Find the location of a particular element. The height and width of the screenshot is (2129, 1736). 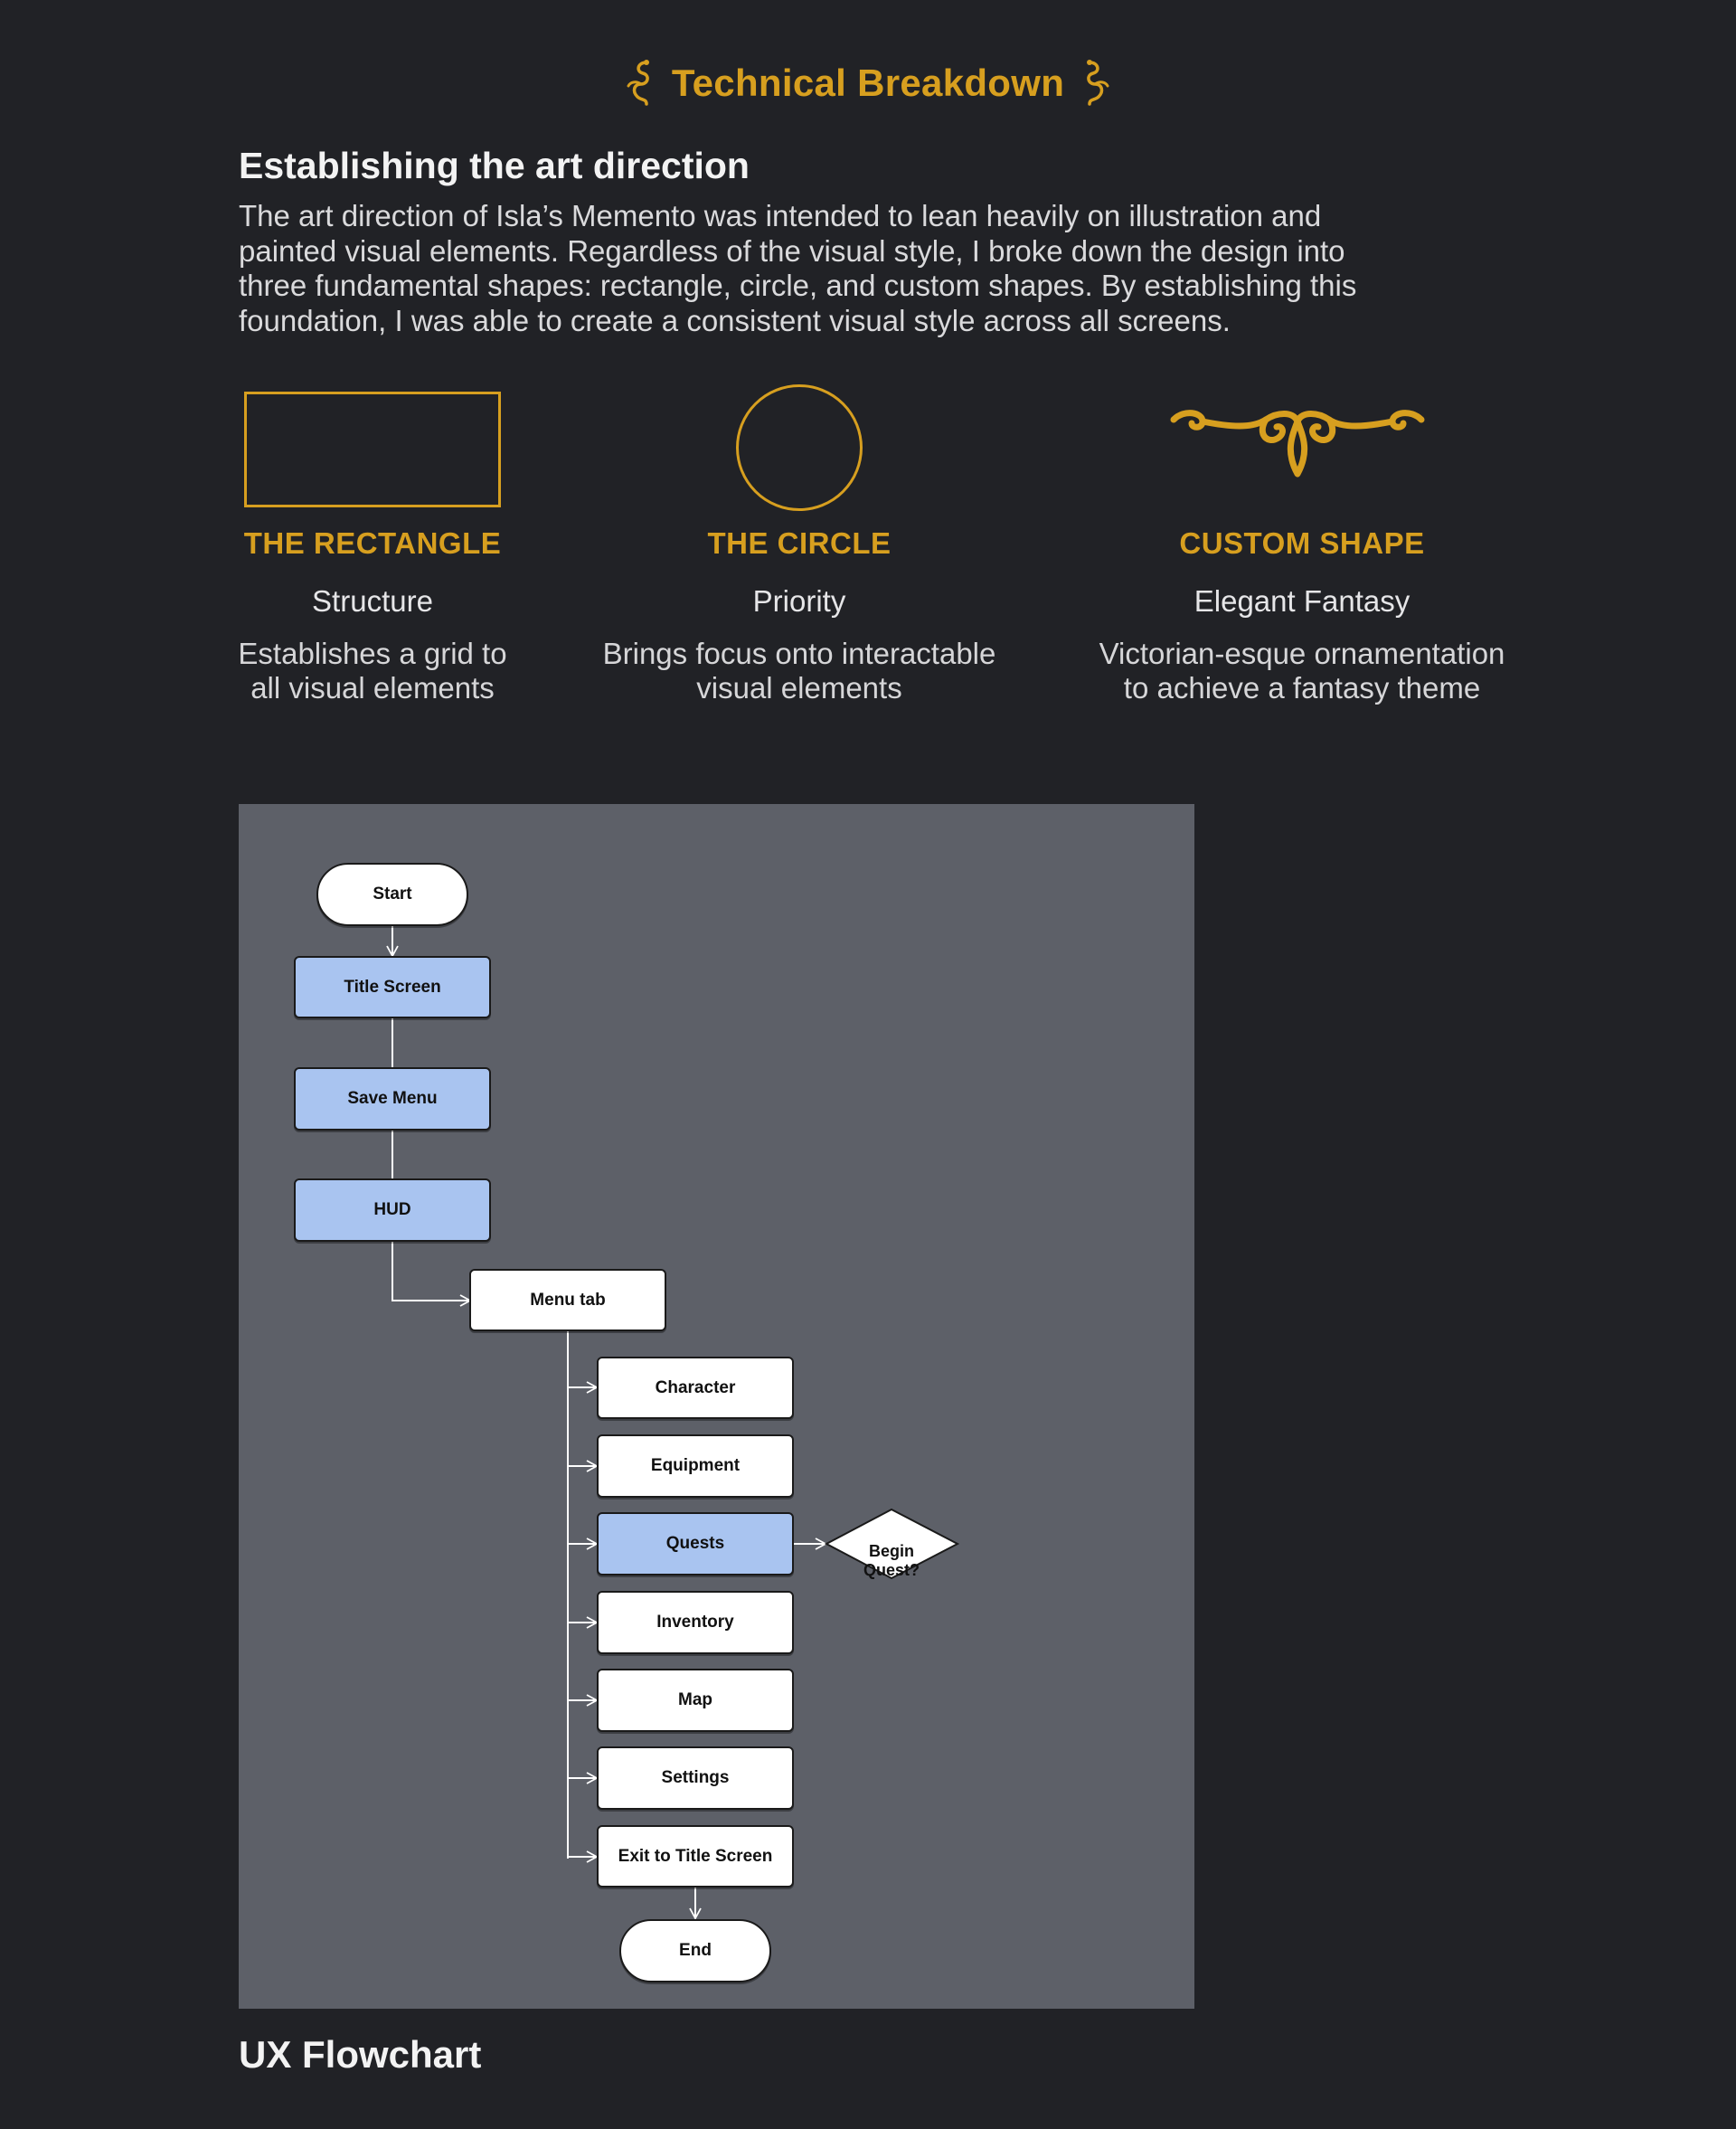

title-screen-node: Title Screen is located at coordinates (393, 987).